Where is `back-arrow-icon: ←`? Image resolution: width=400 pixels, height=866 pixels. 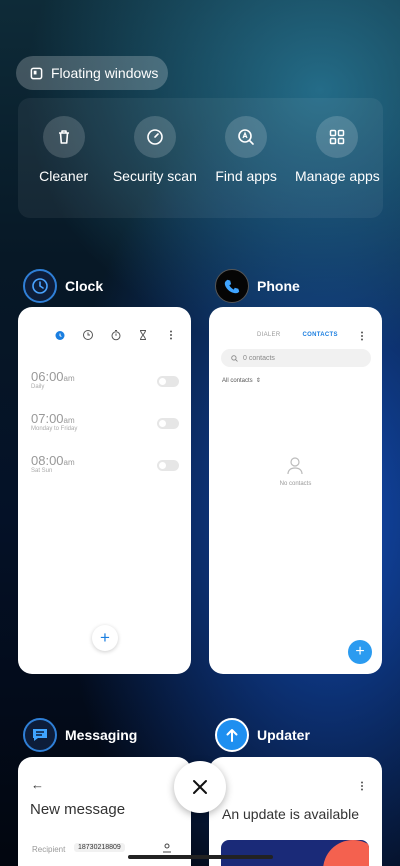 back-arrow-icon: ← is located at coordinates (37, 784).